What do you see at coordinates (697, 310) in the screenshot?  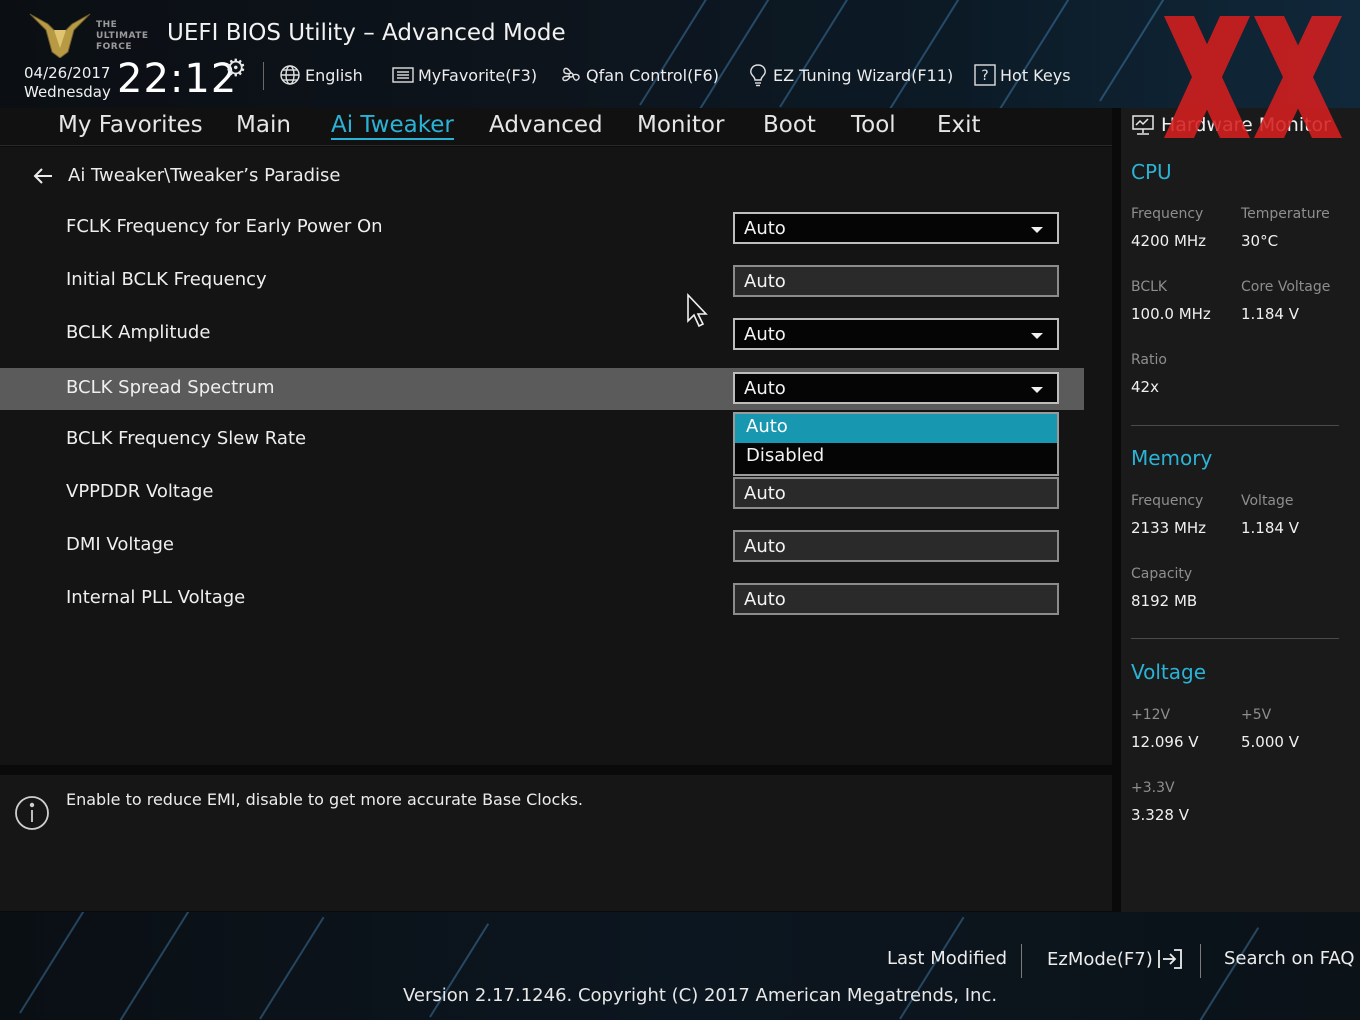 I see `mouse-pointer-icon` at bounding box center [697, 310].